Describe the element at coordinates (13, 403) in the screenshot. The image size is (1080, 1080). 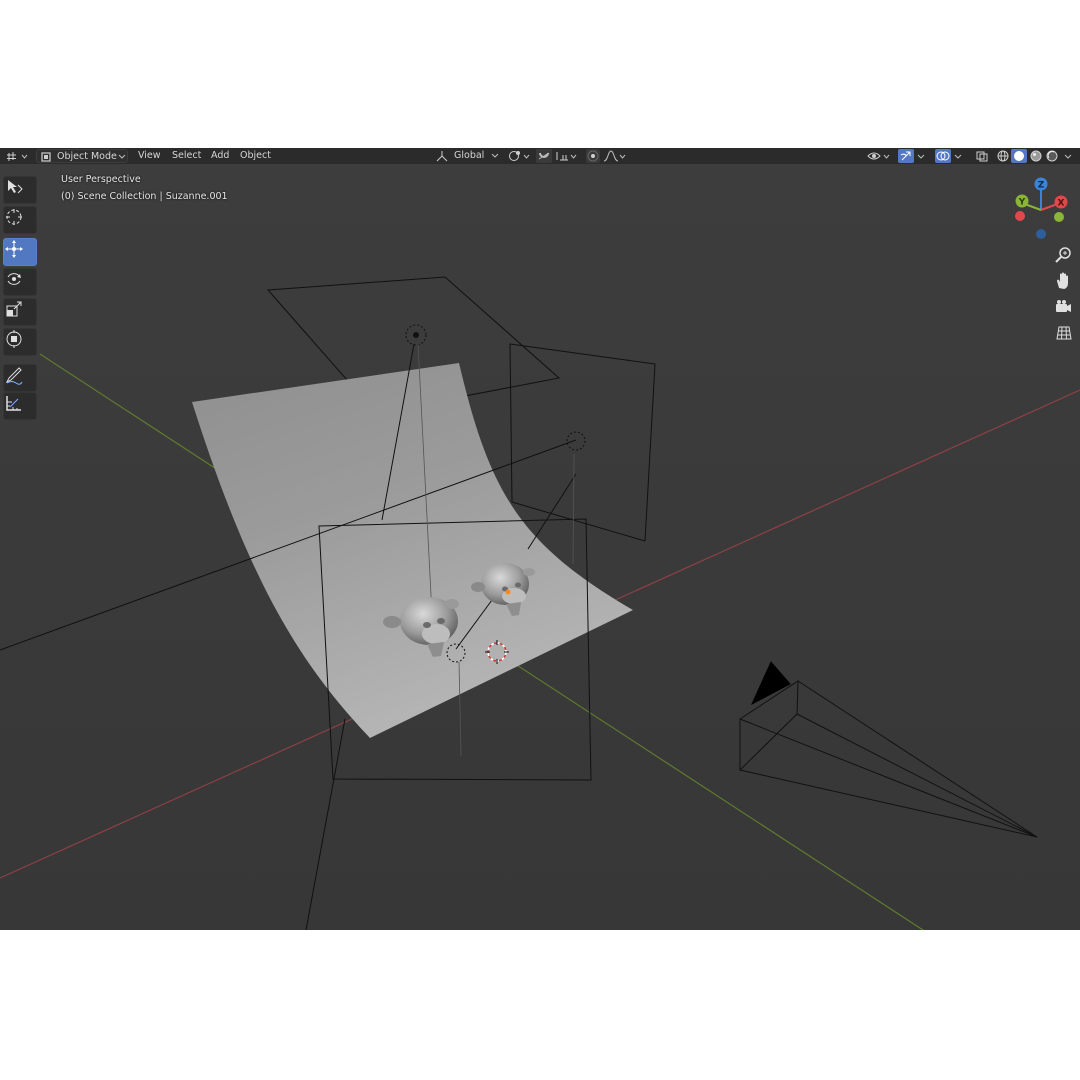
I see `measure-icon` at that location.